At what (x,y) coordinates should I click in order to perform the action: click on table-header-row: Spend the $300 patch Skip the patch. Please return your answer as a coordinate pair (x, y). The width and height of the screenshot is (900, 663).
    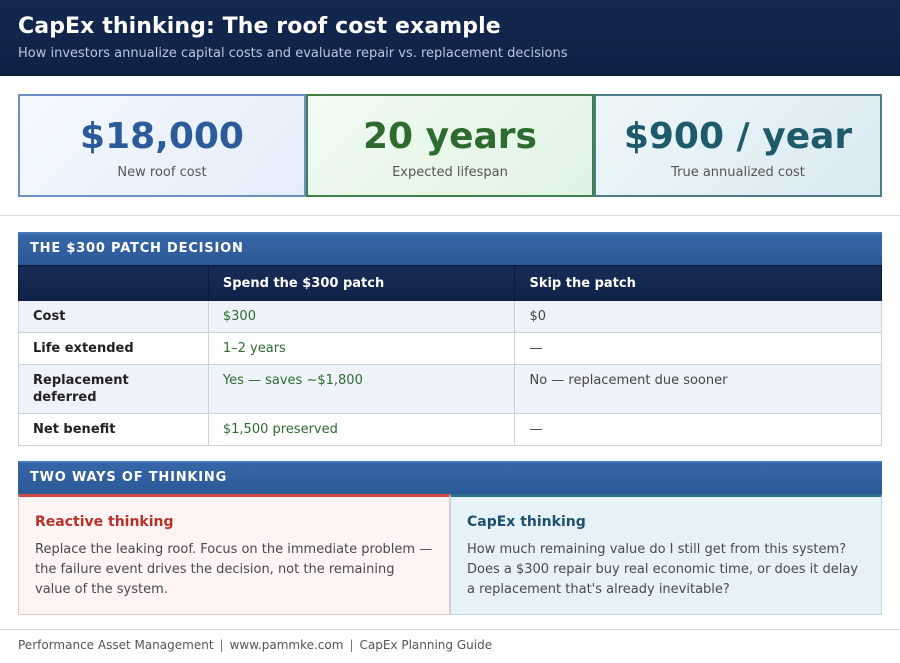
    Looking at the image, I should click on (450, 283).